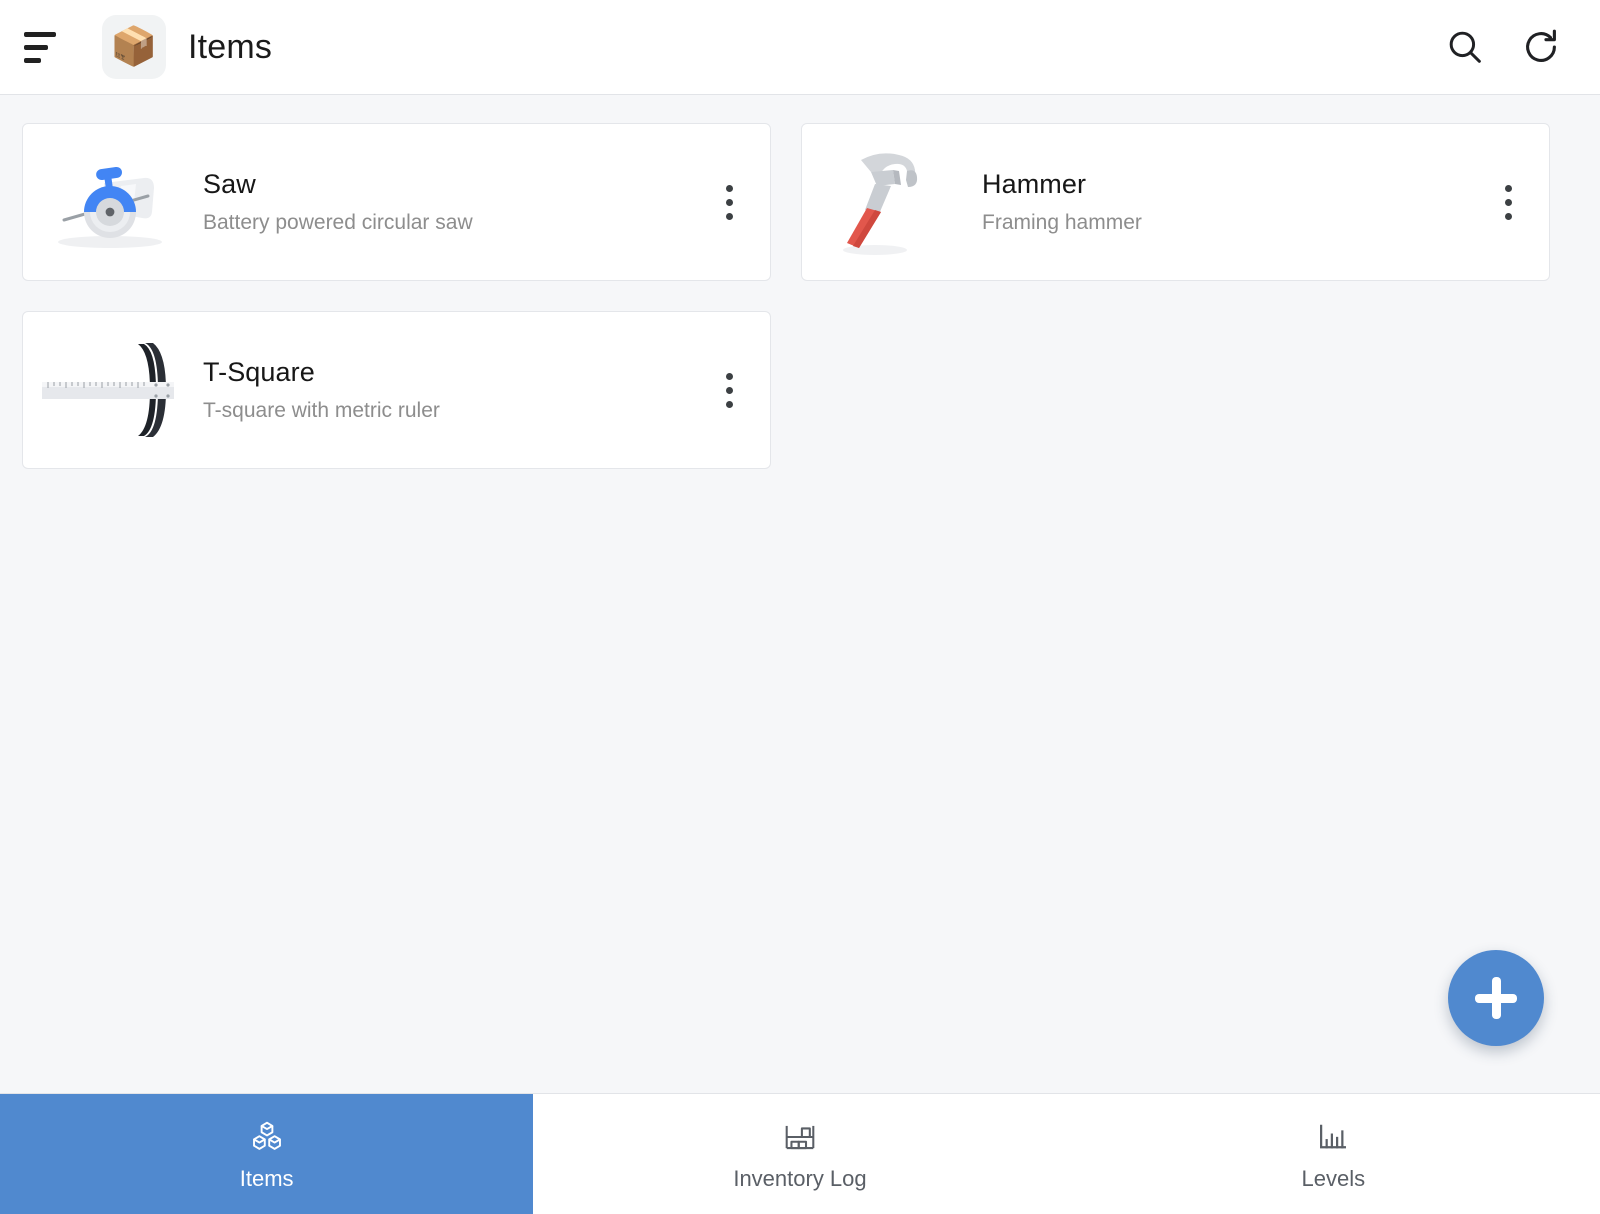 The height and width of the screenshot is (1214, 1600). I want to click on package-glyph: 📦, so click(134, 47).